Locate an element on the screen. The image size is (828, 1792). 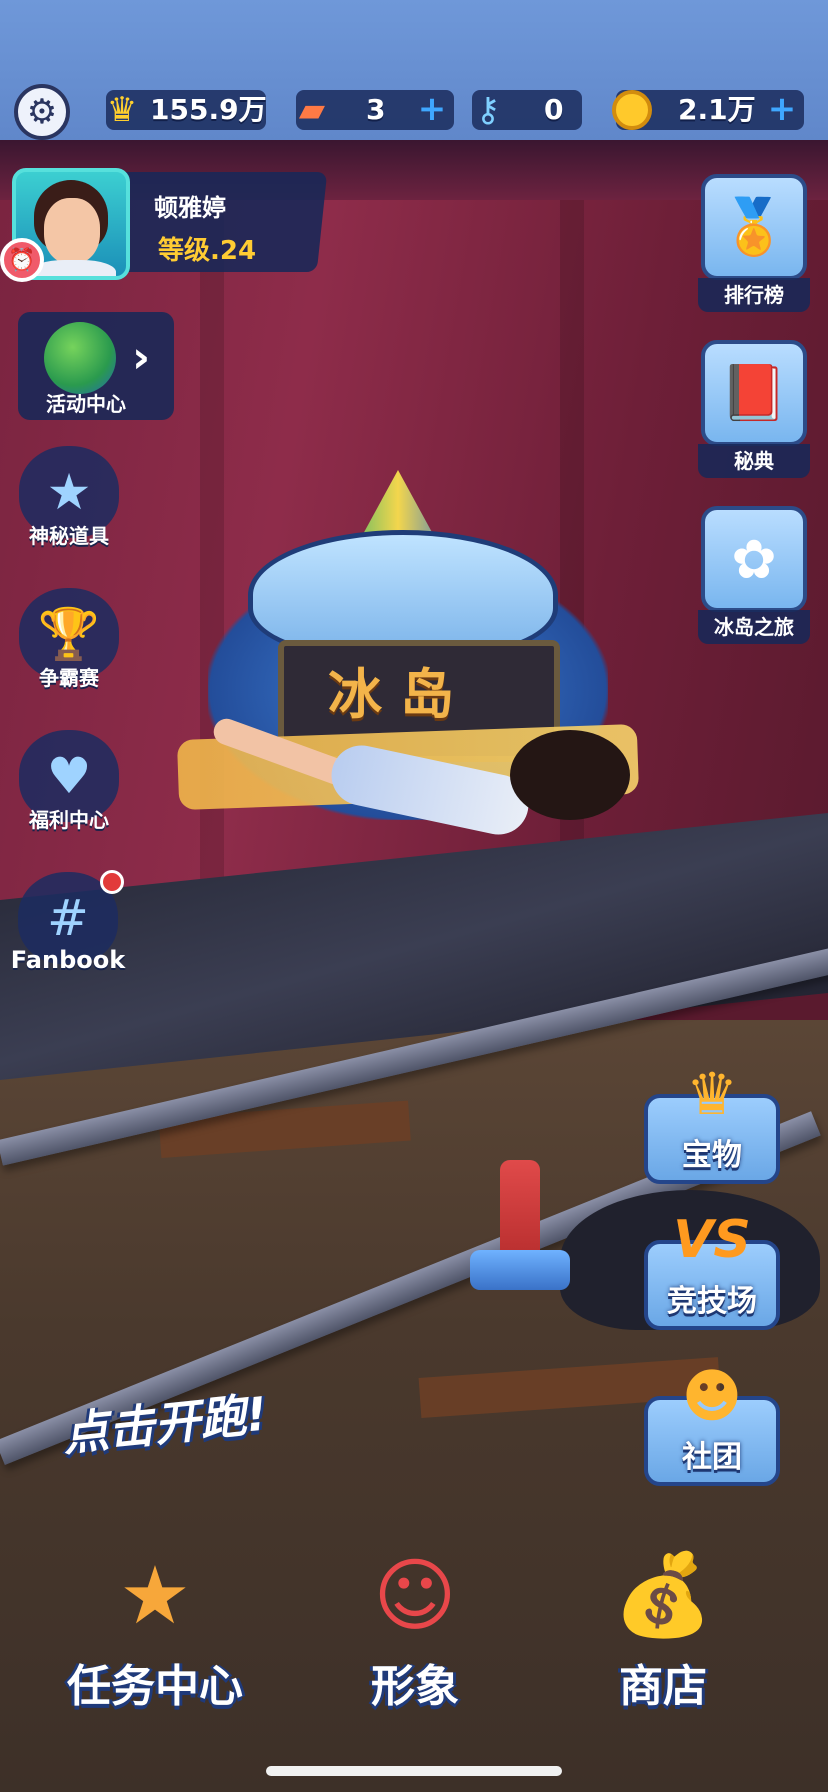
missions-button: ★ 任务中心 is located at coordinates (155, 1616).